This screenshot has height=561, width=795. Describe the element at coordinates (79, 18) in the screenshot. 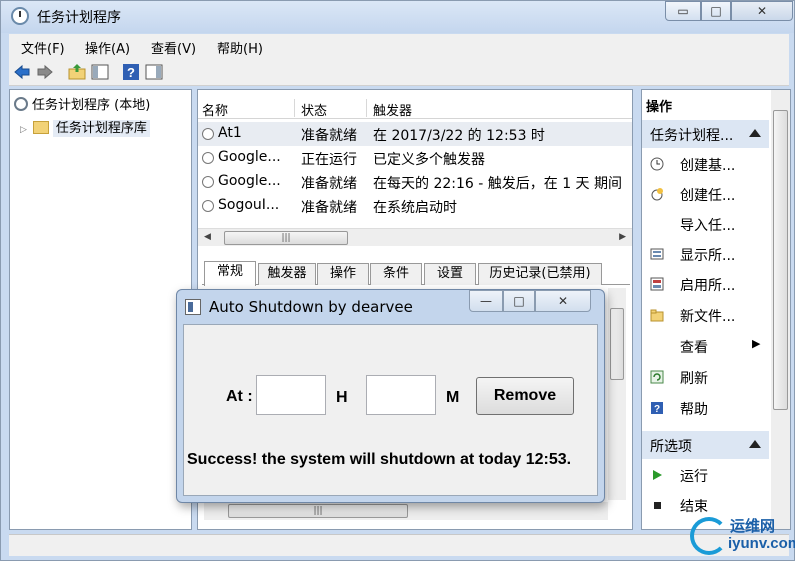

I see `window-title: 任务计划程序` at that location.